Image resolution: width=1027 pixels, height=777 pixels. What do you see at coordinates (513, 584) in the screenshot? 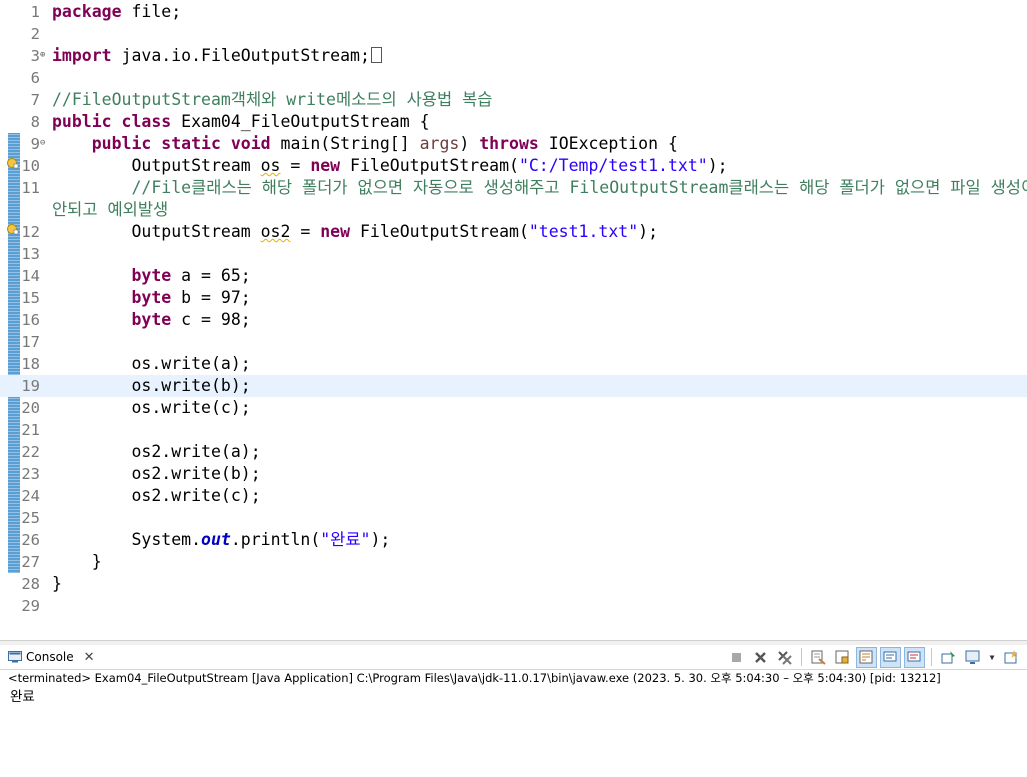
I see `code-line: 28 }` at bounding box center [513, 584].